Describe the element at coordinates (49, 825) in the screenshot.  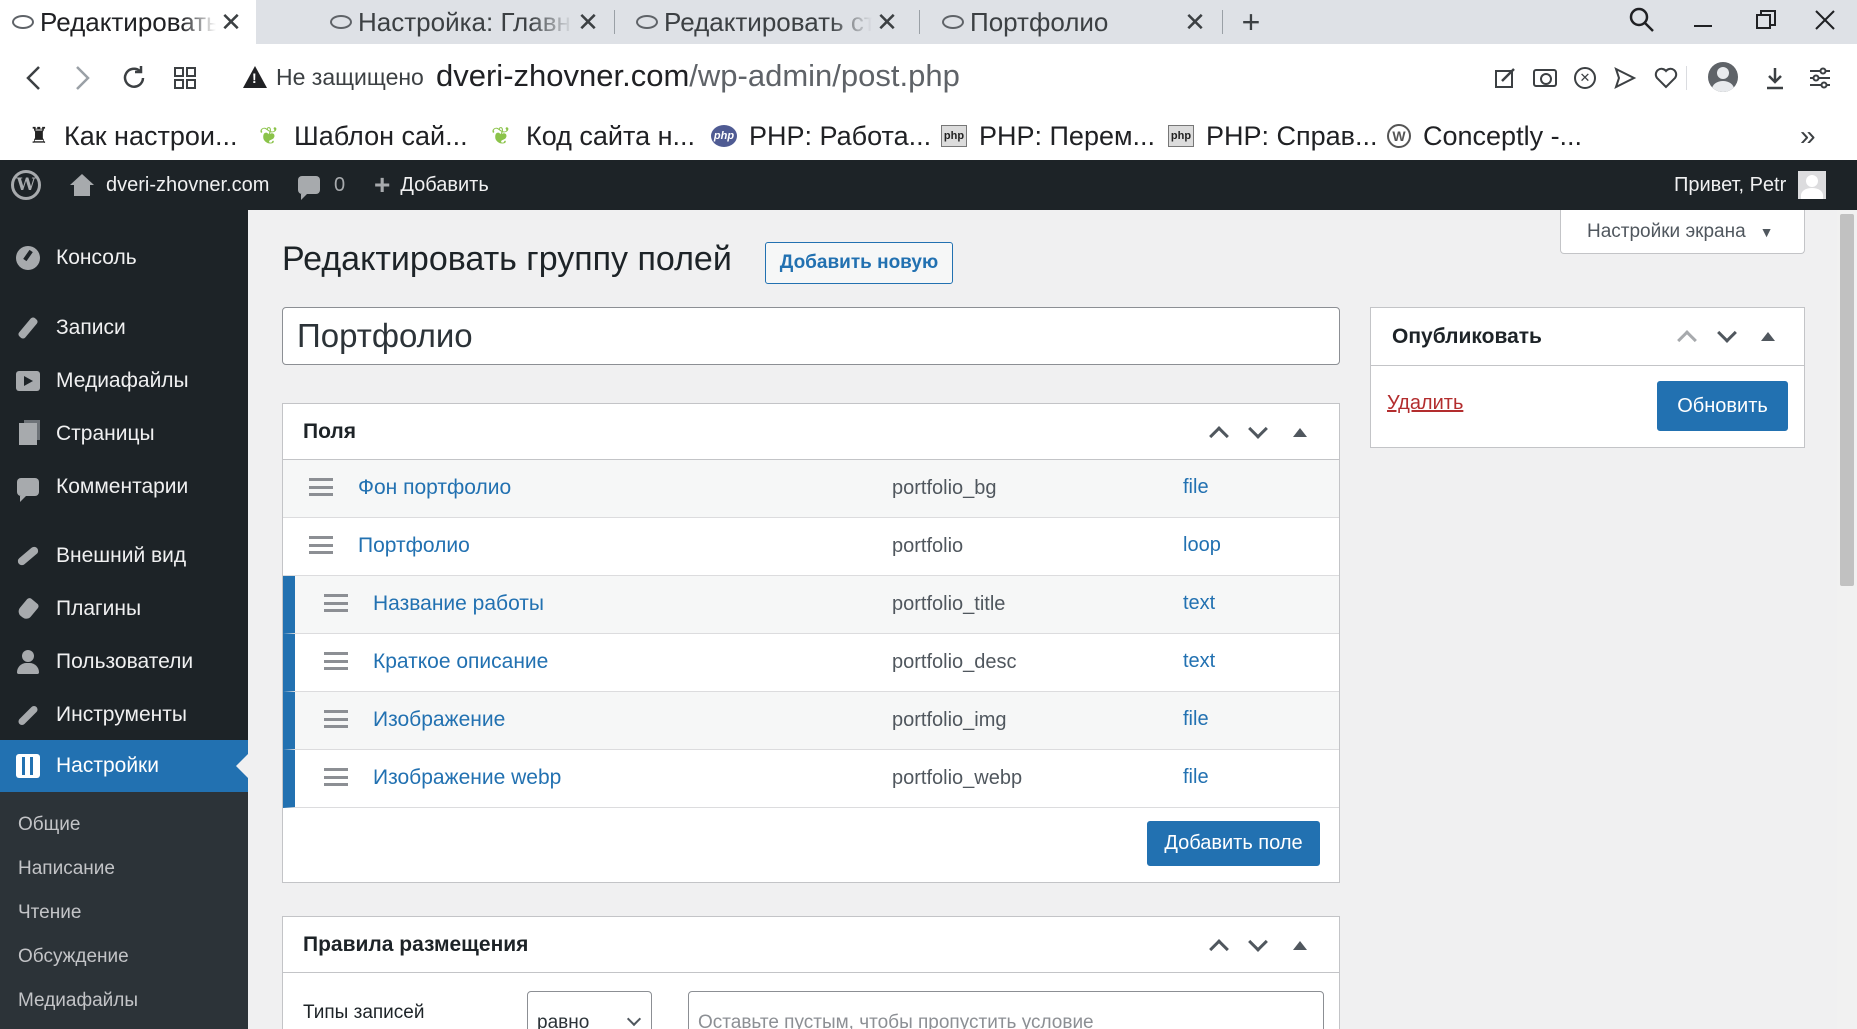
I see `submenu-general: Общие` at that location.